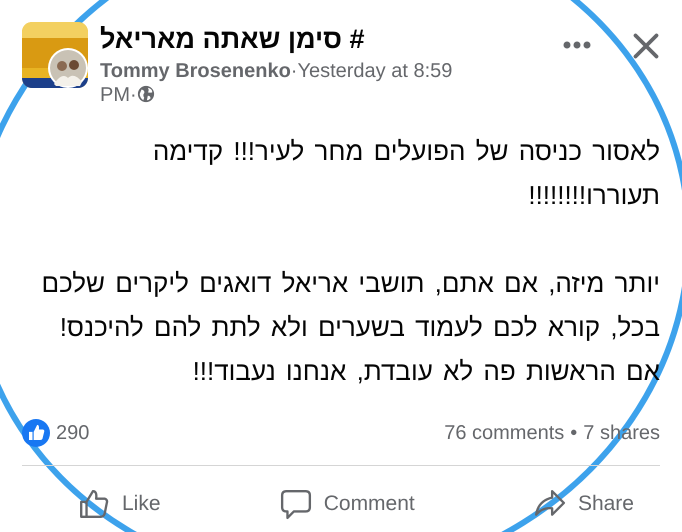  Describe the element at coordinates (94, 504) in the screenshot. I see `thumbs-up-icon` at that location.